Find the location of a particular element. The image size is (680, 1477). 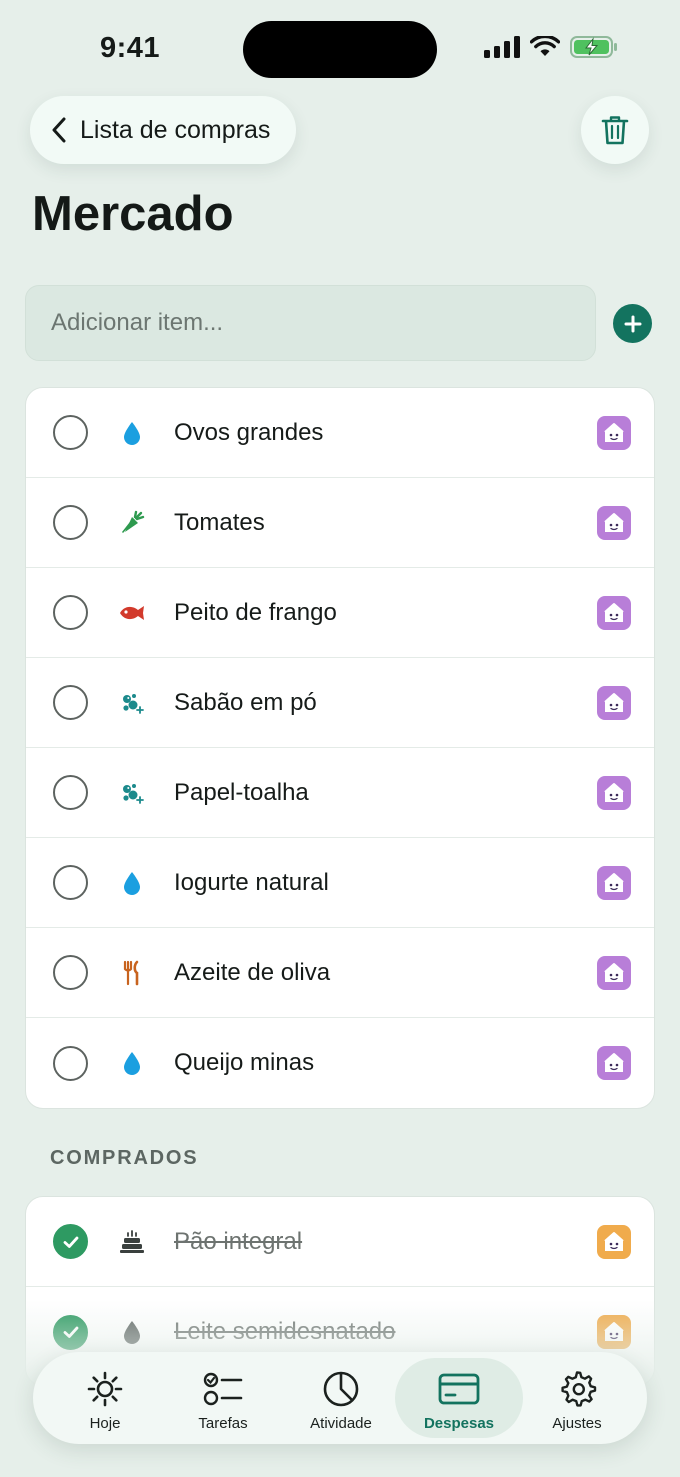

checkmark-icon is located at coordinates (70, 1242).